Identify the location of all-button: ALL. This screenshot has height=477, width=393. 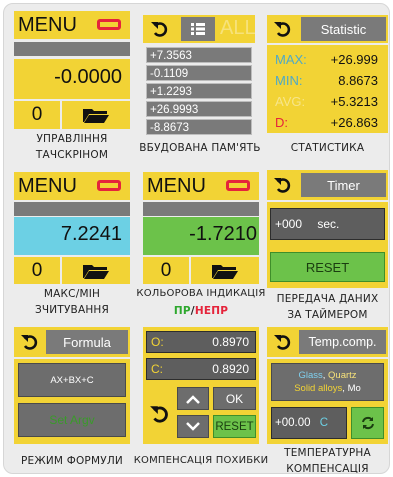
(238, 28).